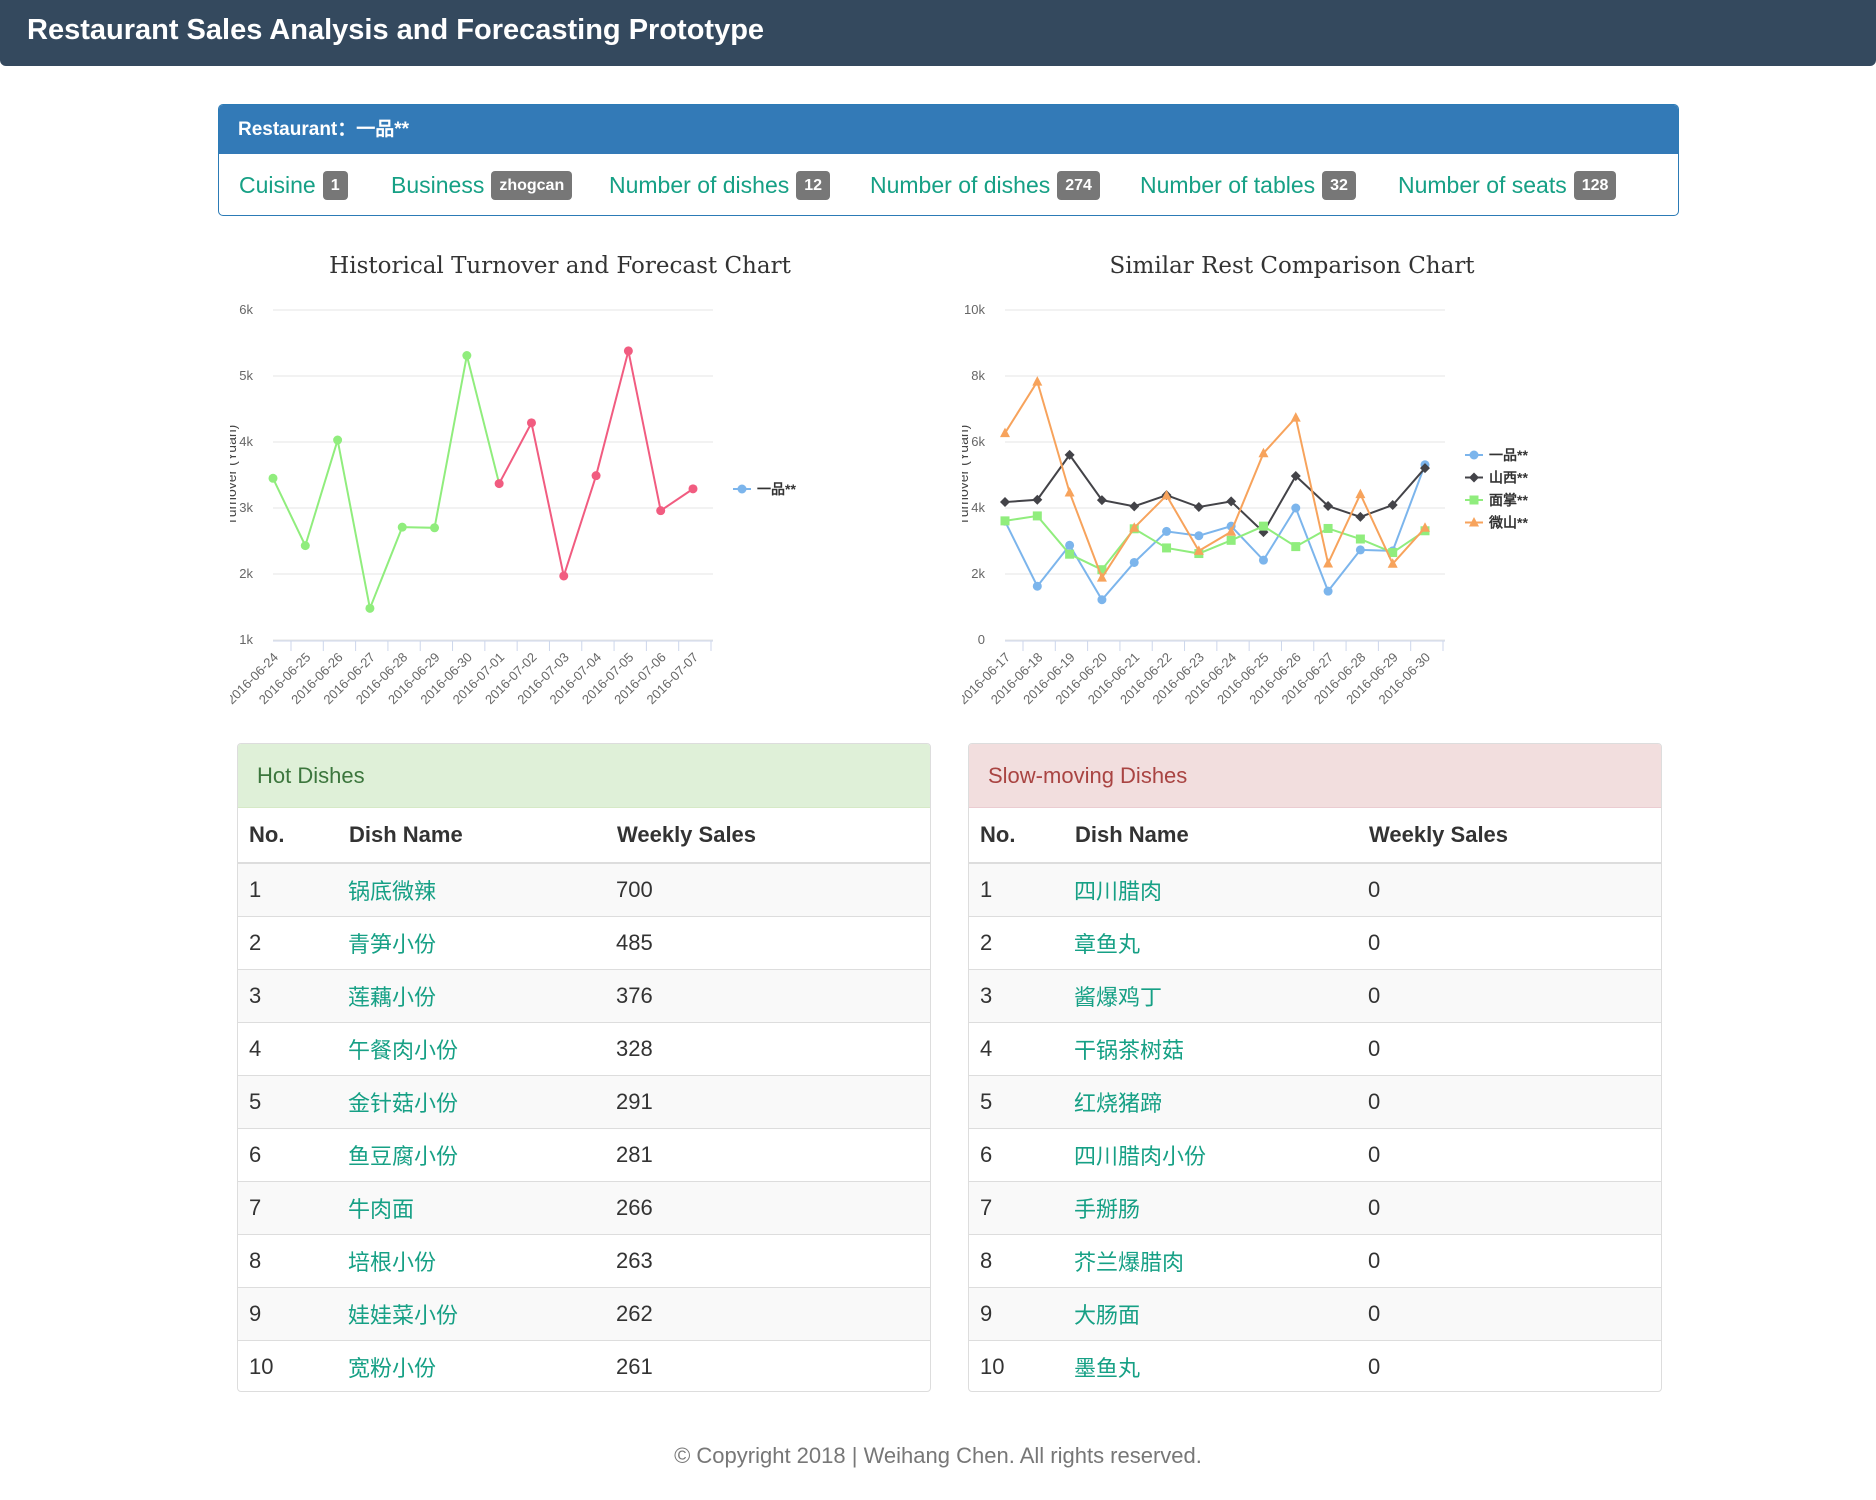 The height and width of the screenshot is (1500, 1876). I want to click on dish-name-link: 大肠面, so click(1221, 1314).